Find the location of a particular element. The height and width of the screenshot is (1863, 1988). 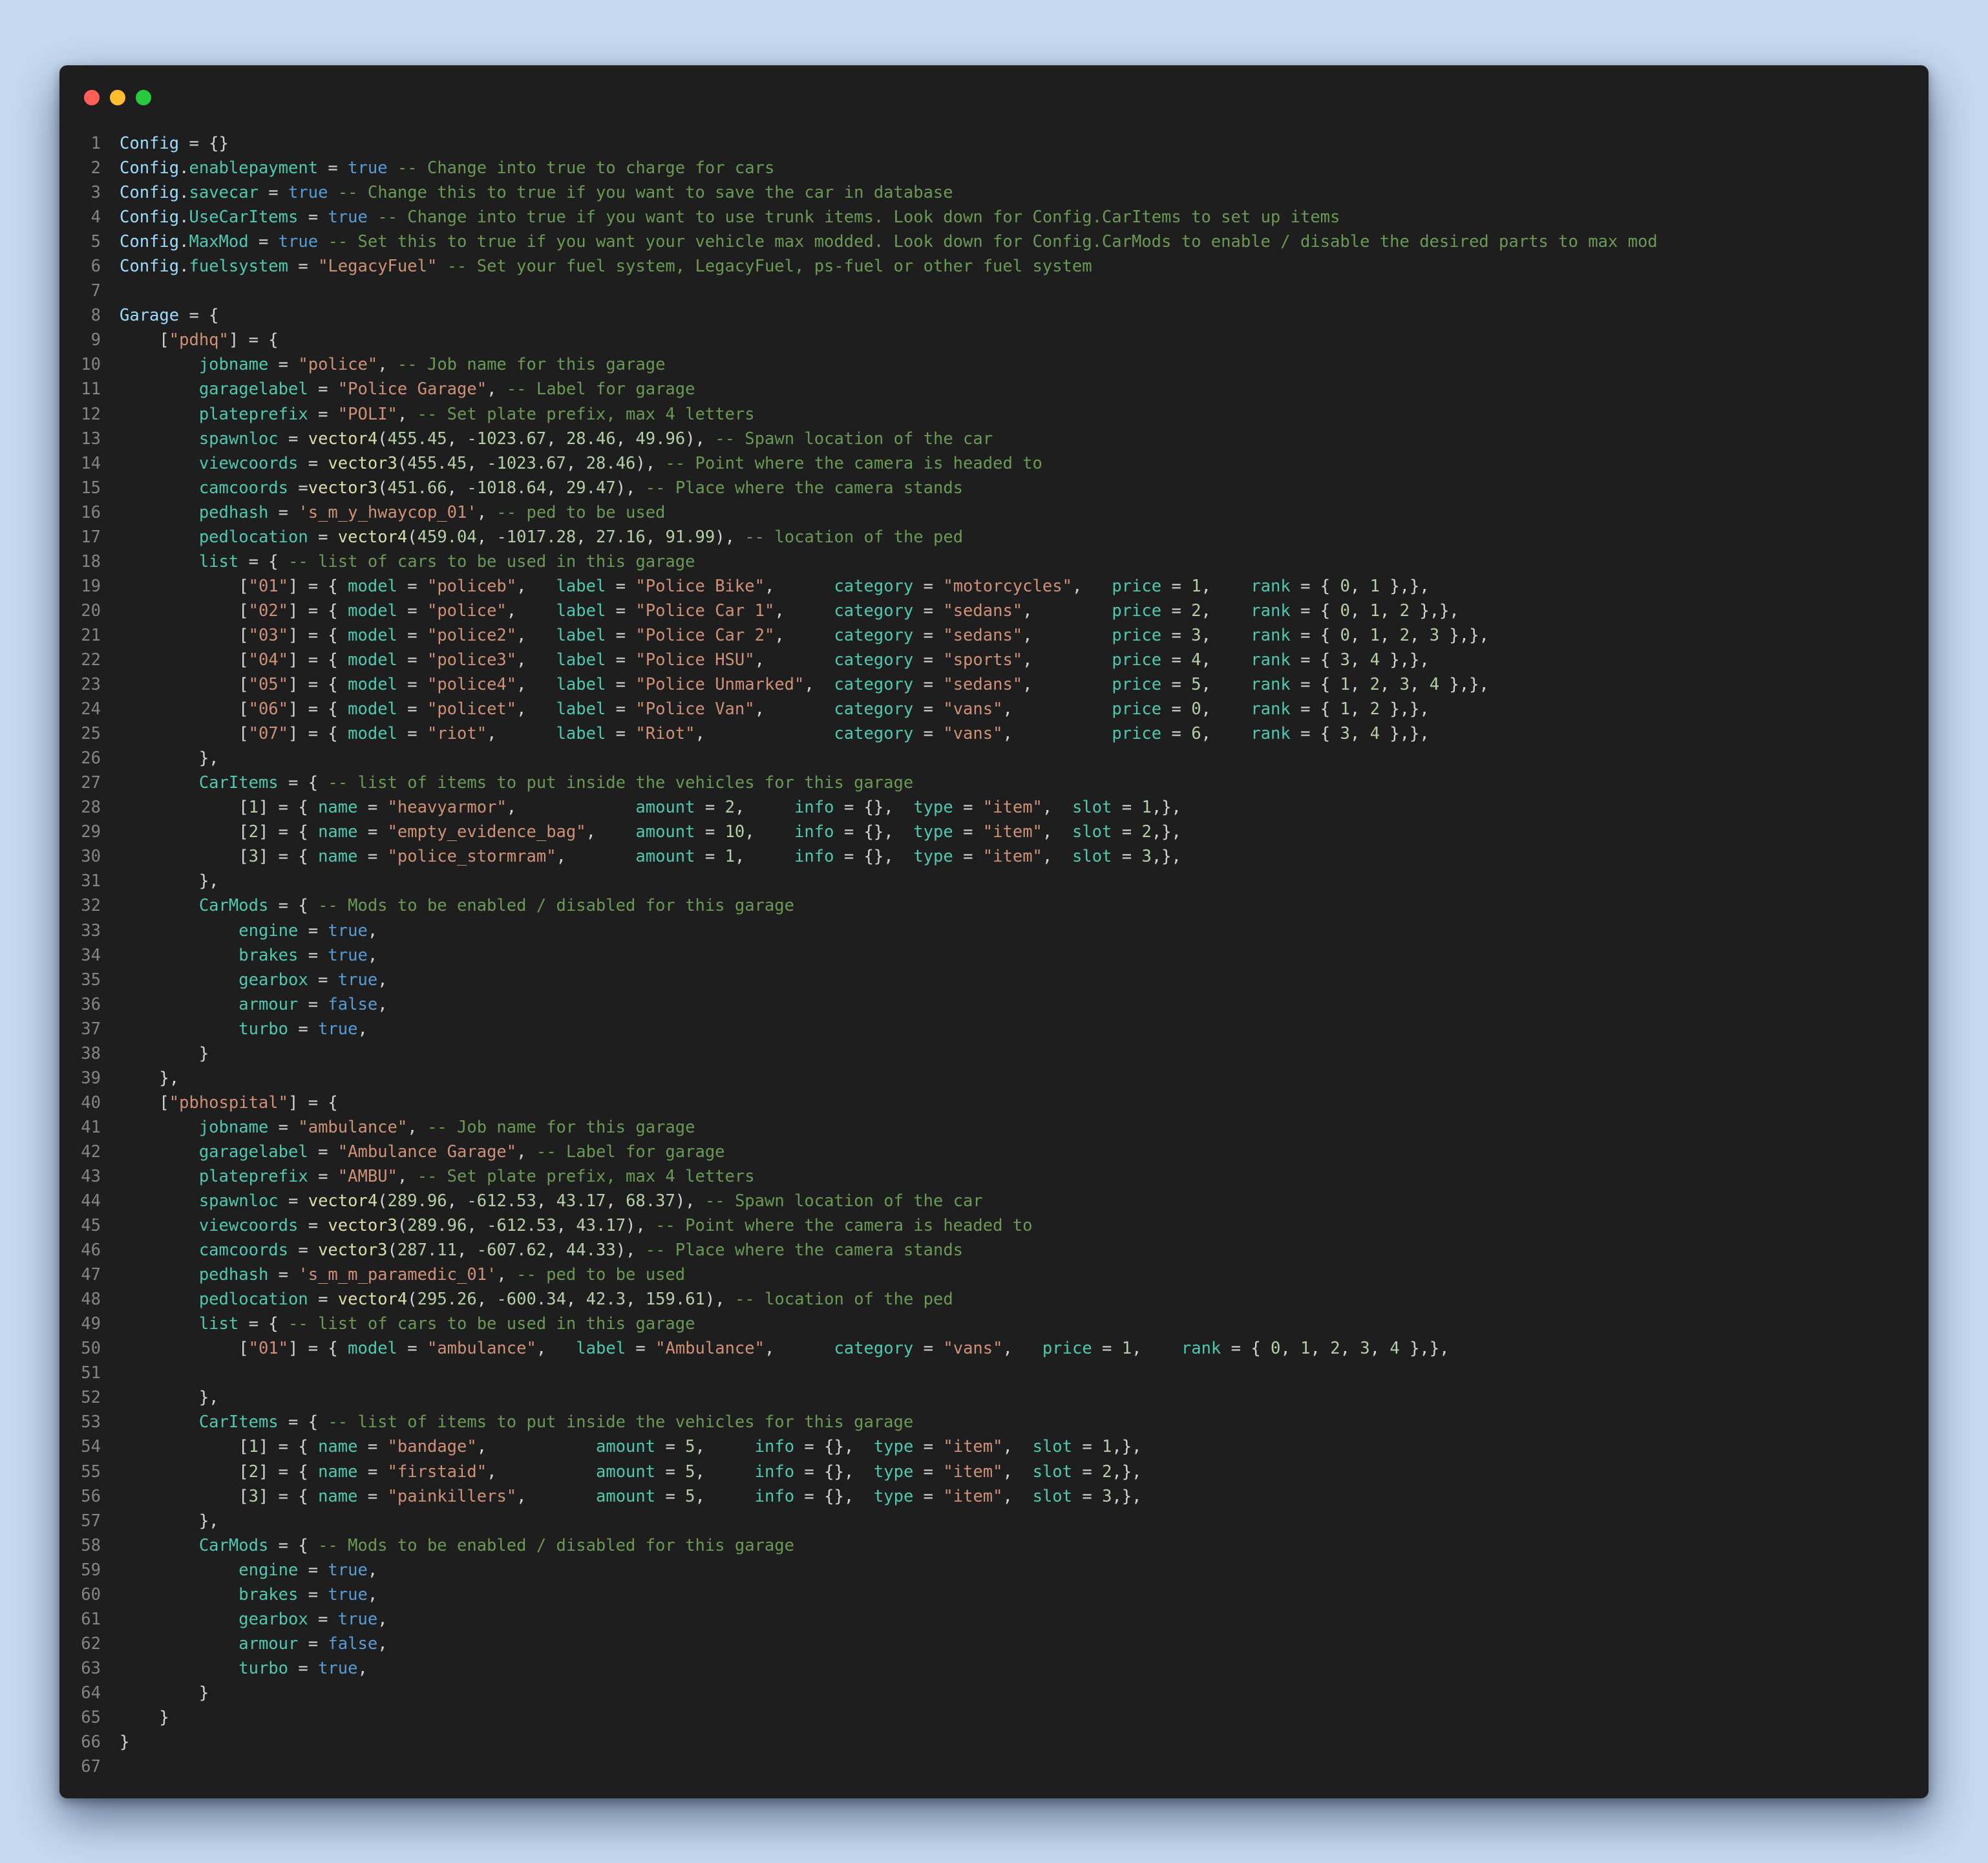

code-token: },}, is located at coordinates (1404, 586).